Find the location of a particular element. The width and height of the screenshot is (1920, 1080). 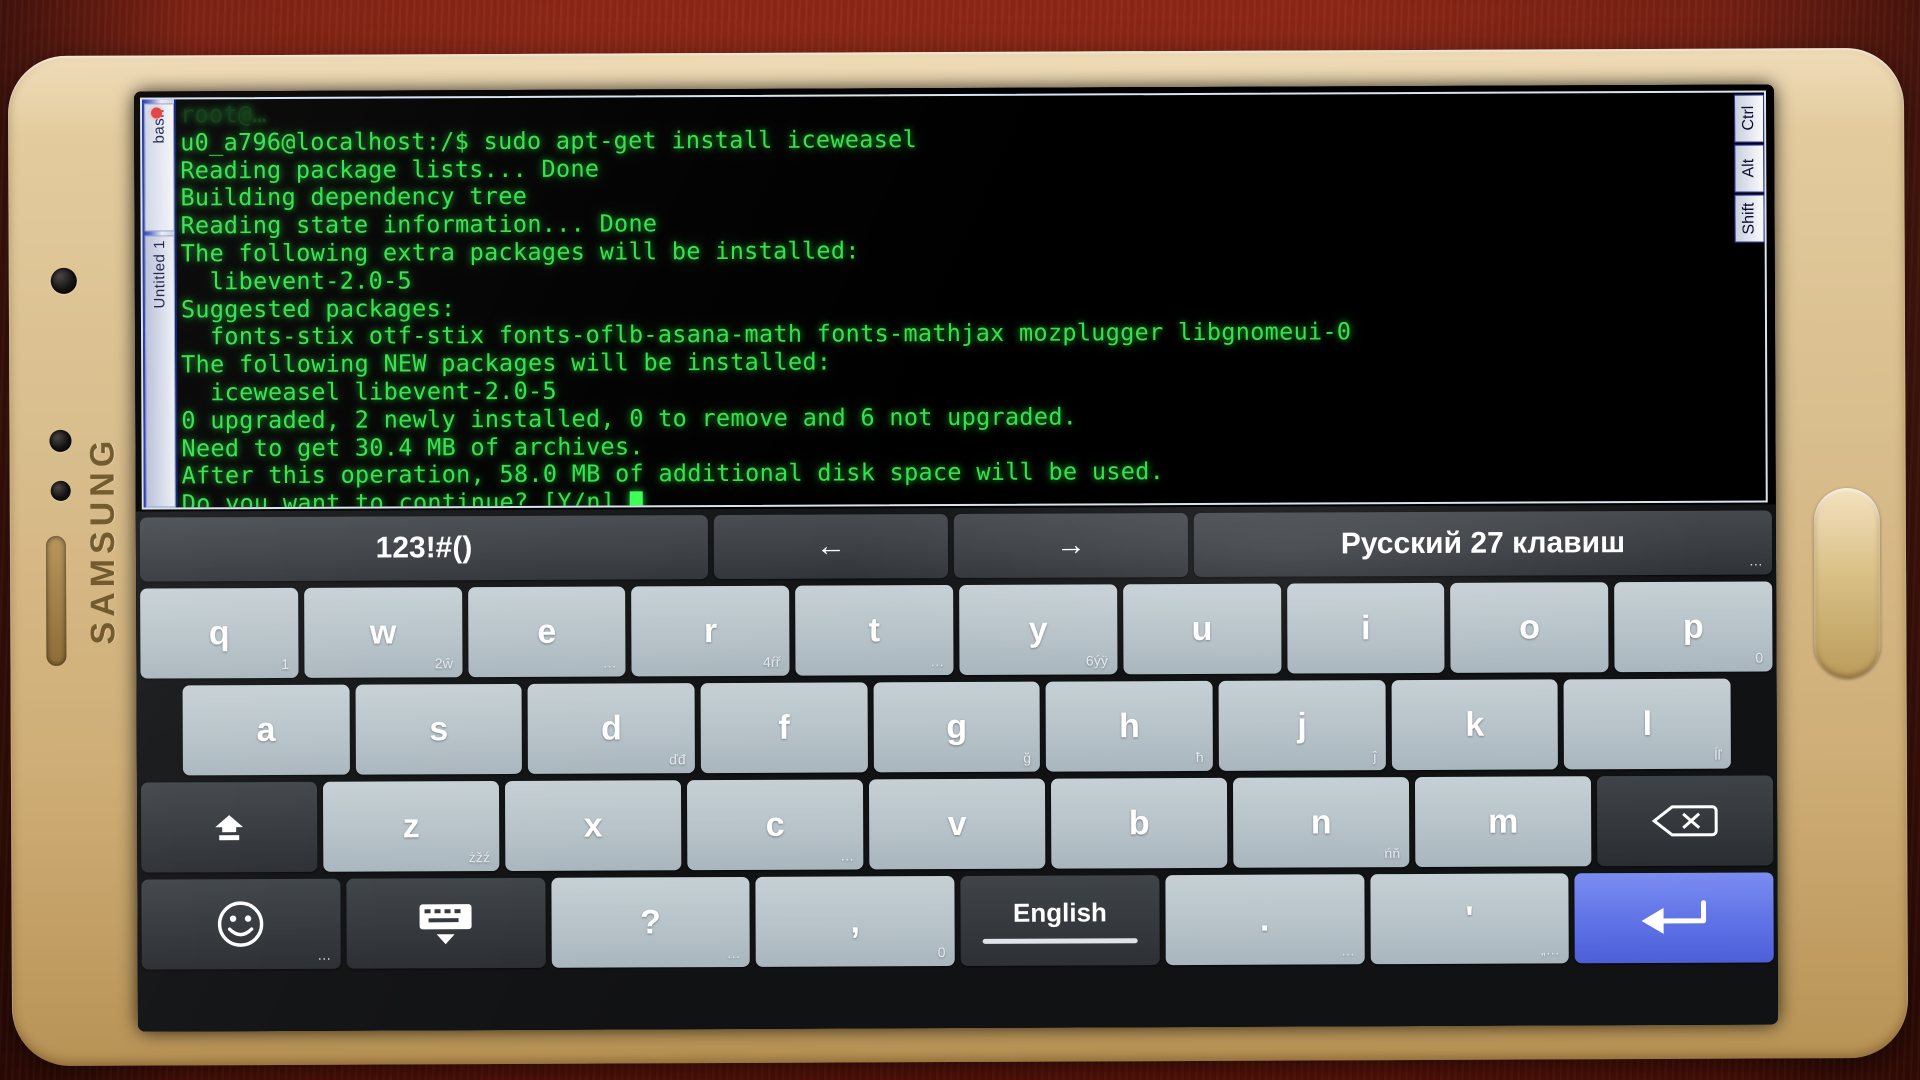

terminal-tab-strip: bash Untitled 1 is located at coordinates (159, 303).